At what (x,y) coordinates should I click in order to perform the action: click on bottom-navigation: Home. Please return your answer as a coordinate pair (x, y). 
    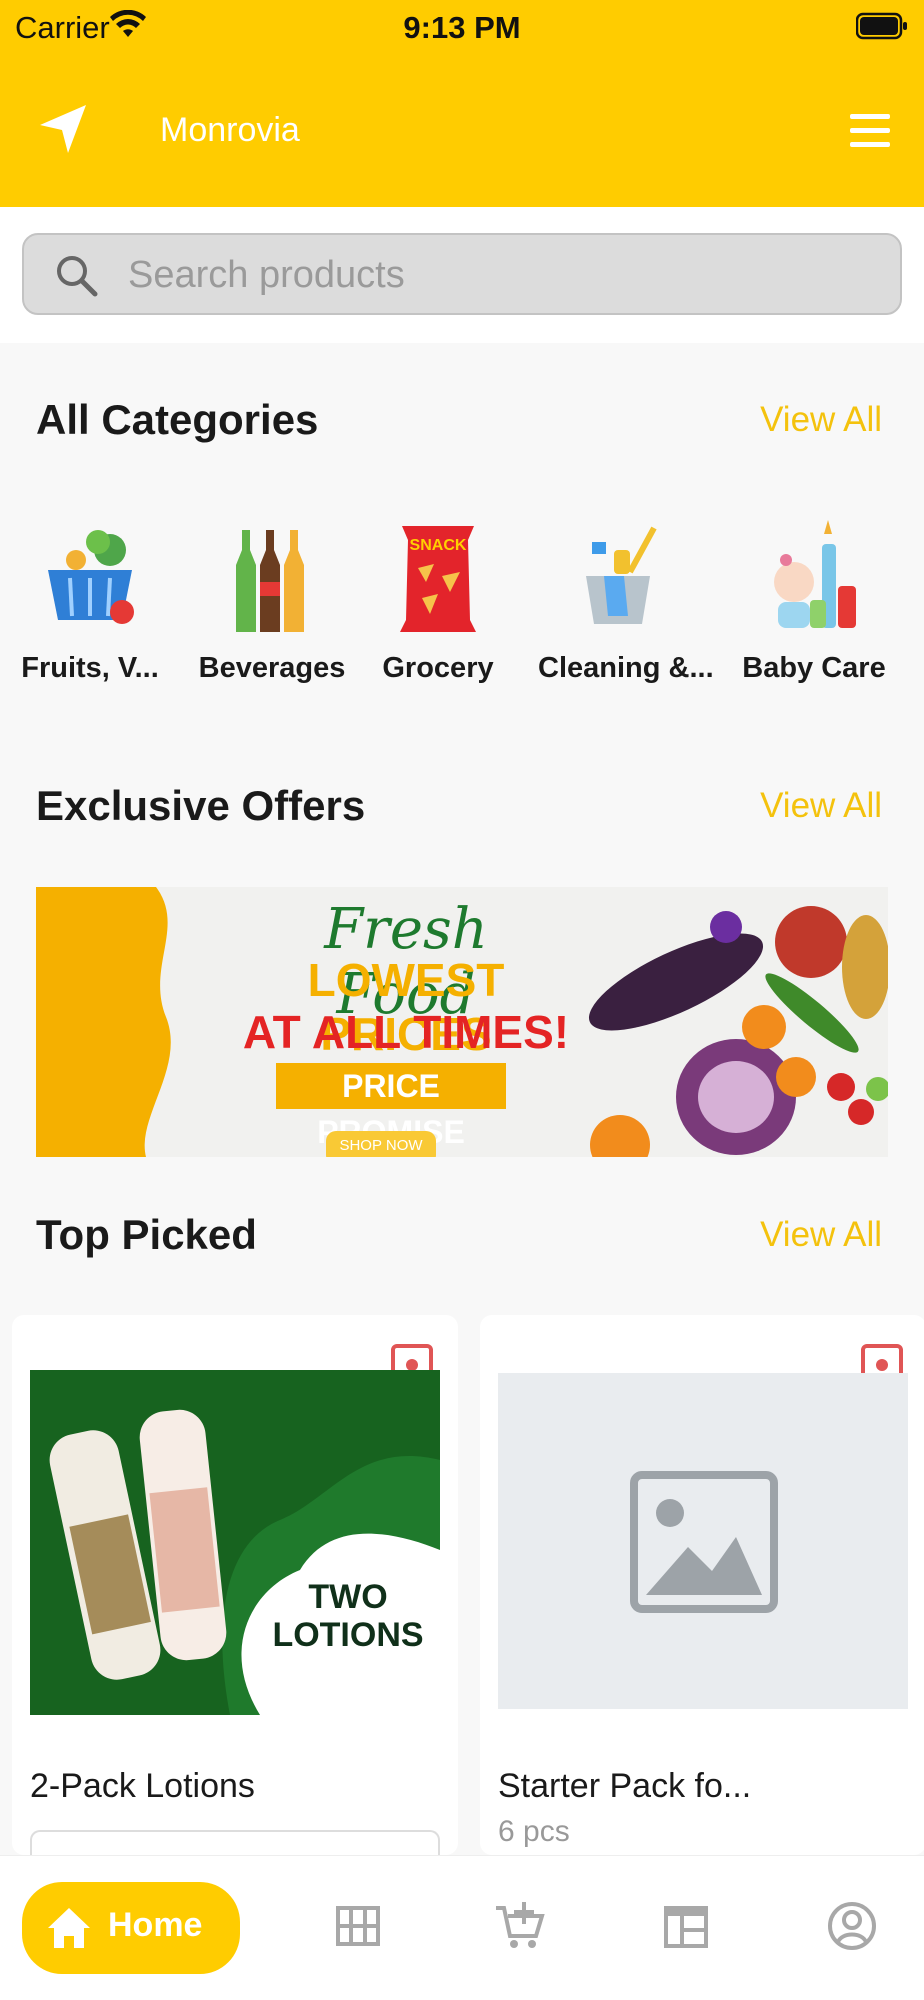
    Looking at the image, I should click on (462, 1927).